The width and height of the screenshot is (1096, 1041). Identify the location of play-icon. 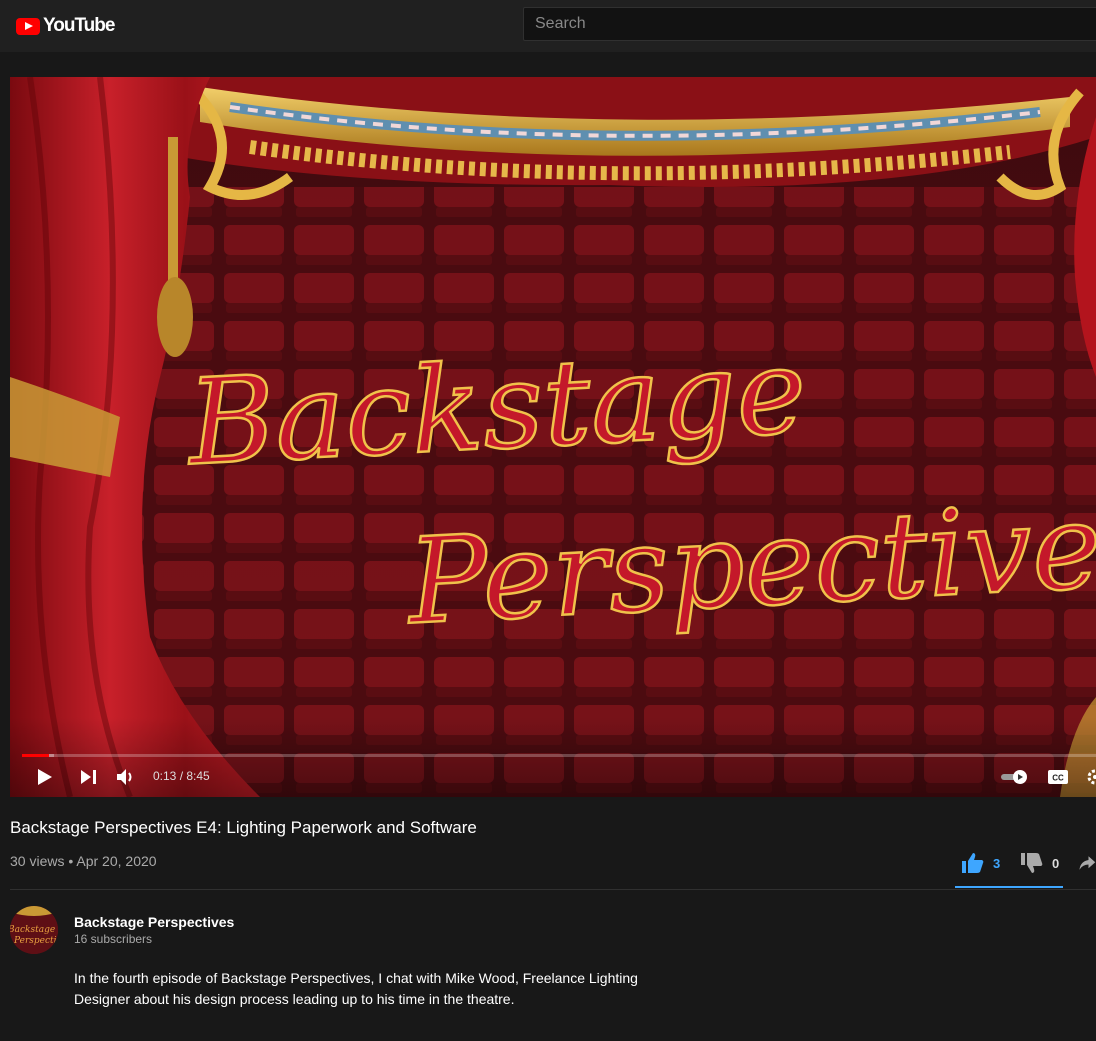
(45, 777).